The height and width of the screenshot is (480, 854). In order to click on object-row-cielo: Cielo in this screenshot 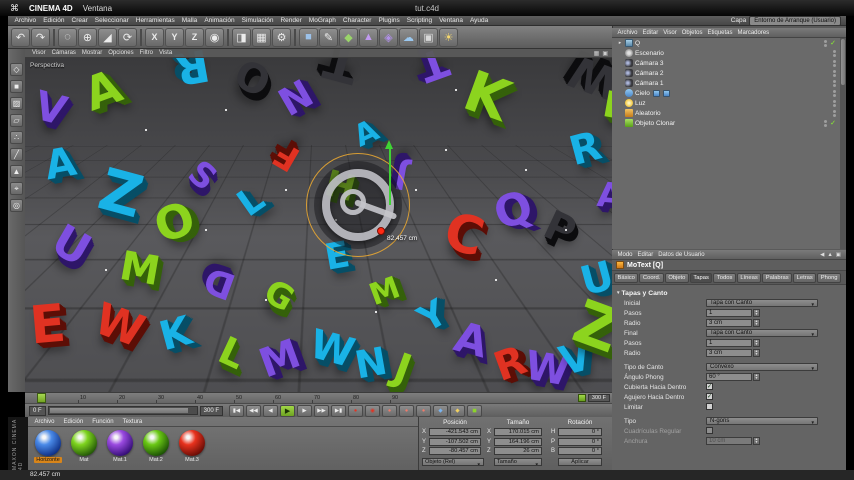, I will do `click(726, 93)`.